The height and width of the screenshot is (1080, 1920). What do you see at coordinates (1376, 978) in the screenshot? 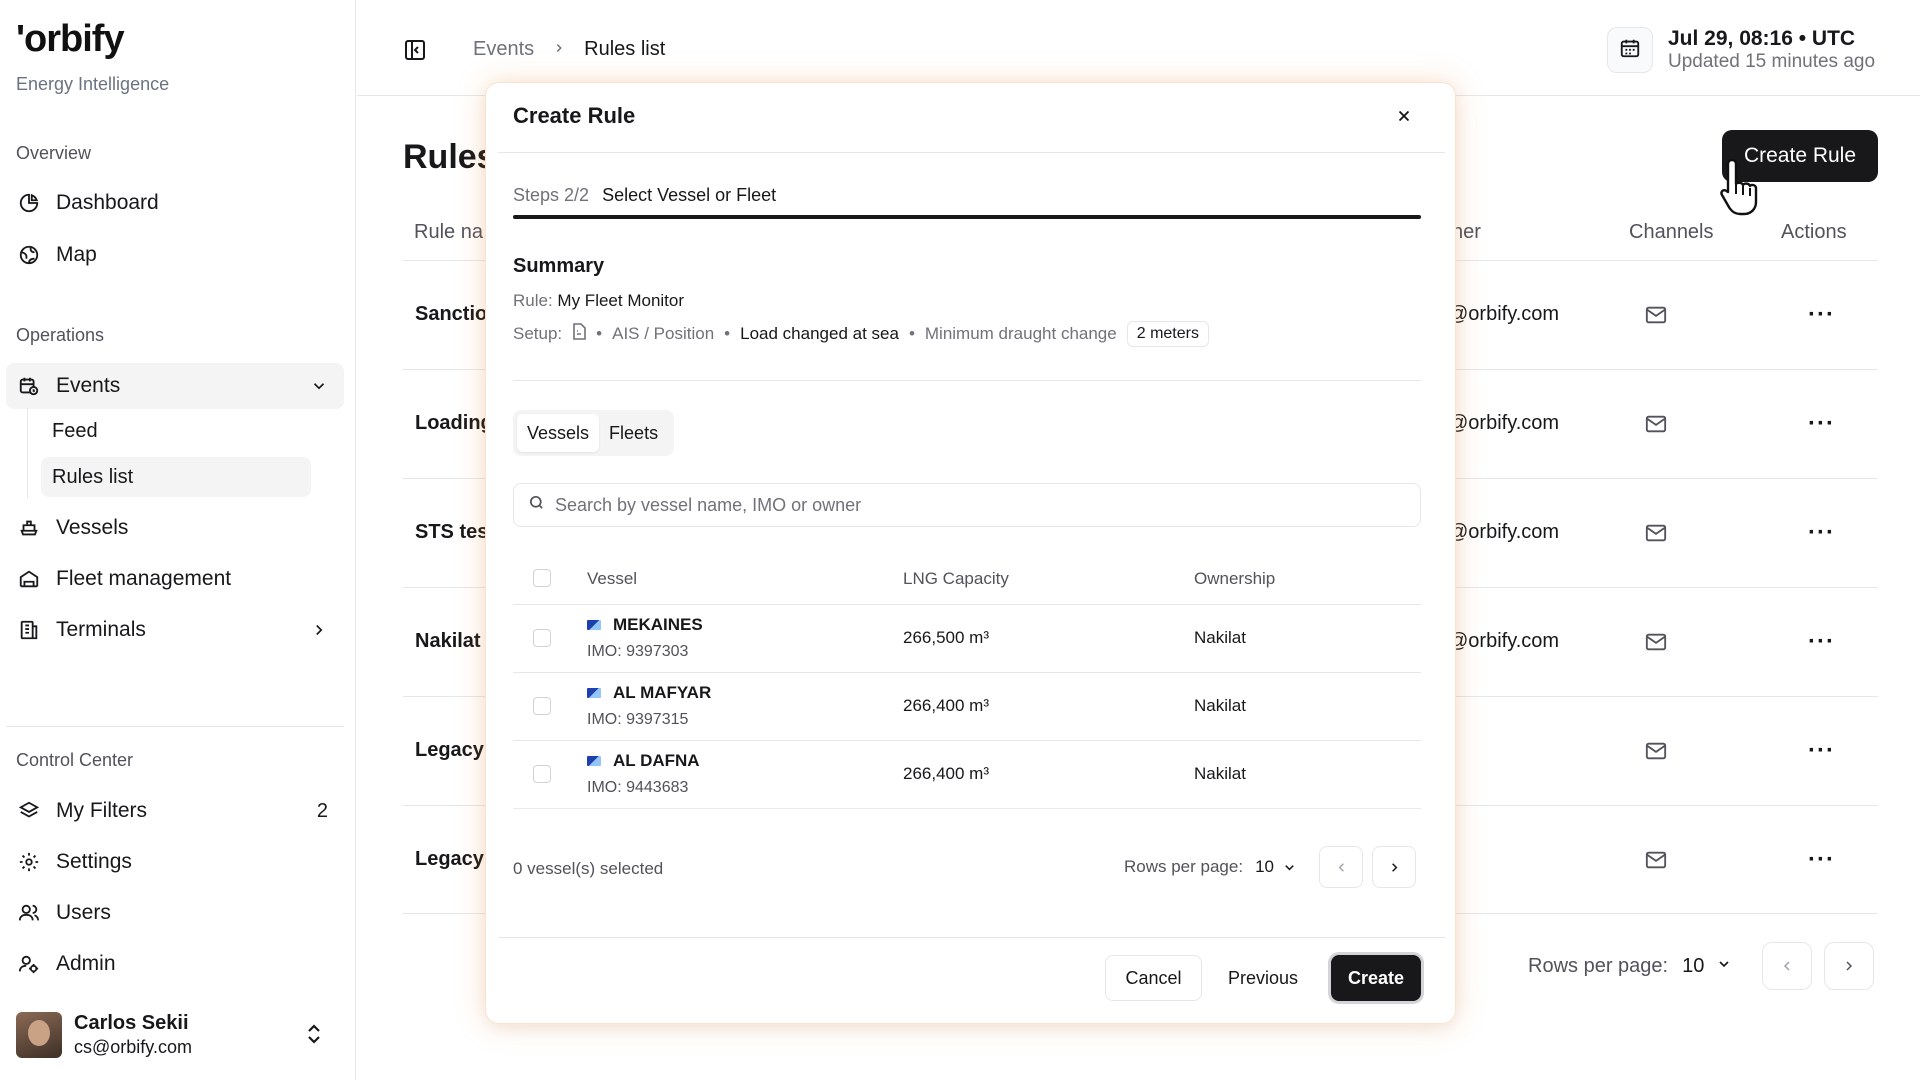
I see `create-button: Create` at bounding box center [1376, 978].